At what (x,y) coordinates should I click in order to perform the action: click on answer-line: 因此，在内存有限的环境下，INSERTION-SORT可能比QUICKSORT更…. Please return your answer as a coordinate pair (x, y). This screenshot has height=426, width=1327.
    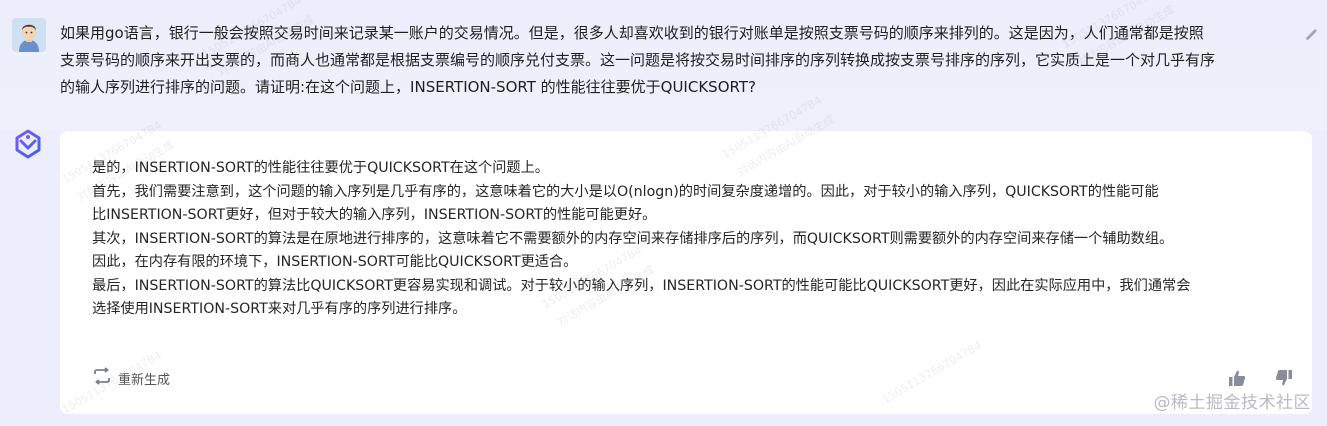
    Looking at the image, I should click on (335, 262).